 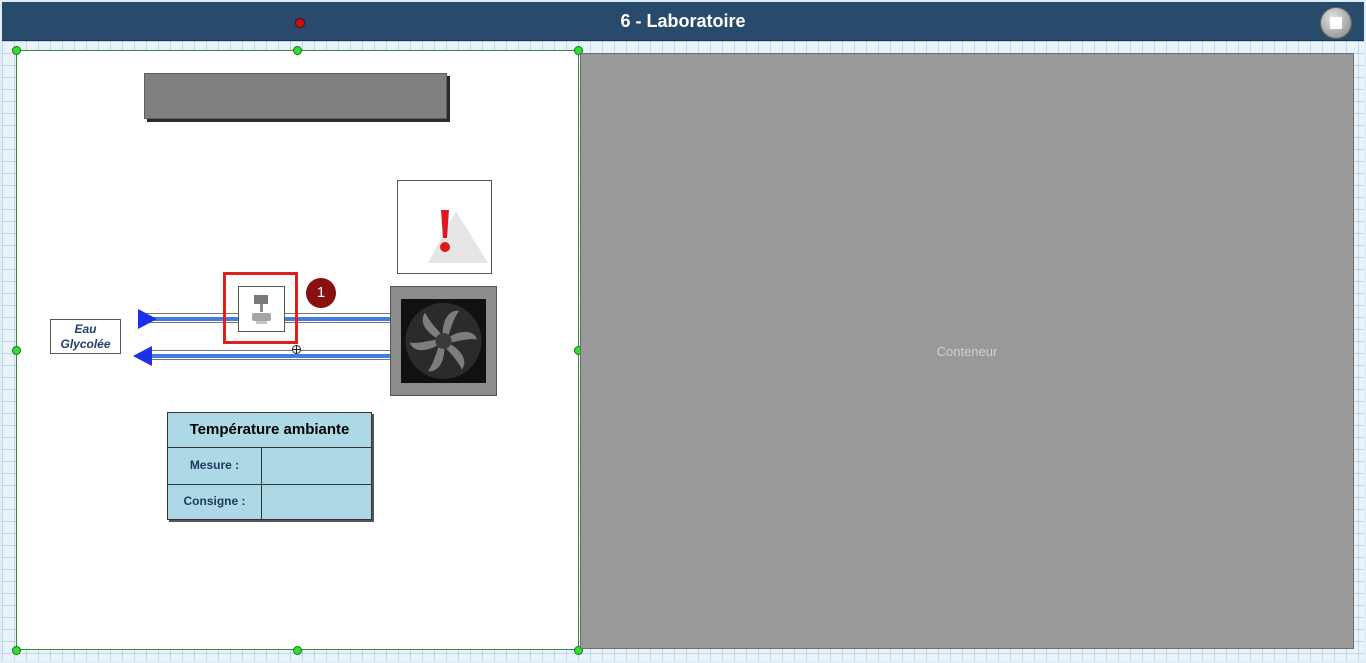 I want to click on measure-value, so click(x=316, y=466).